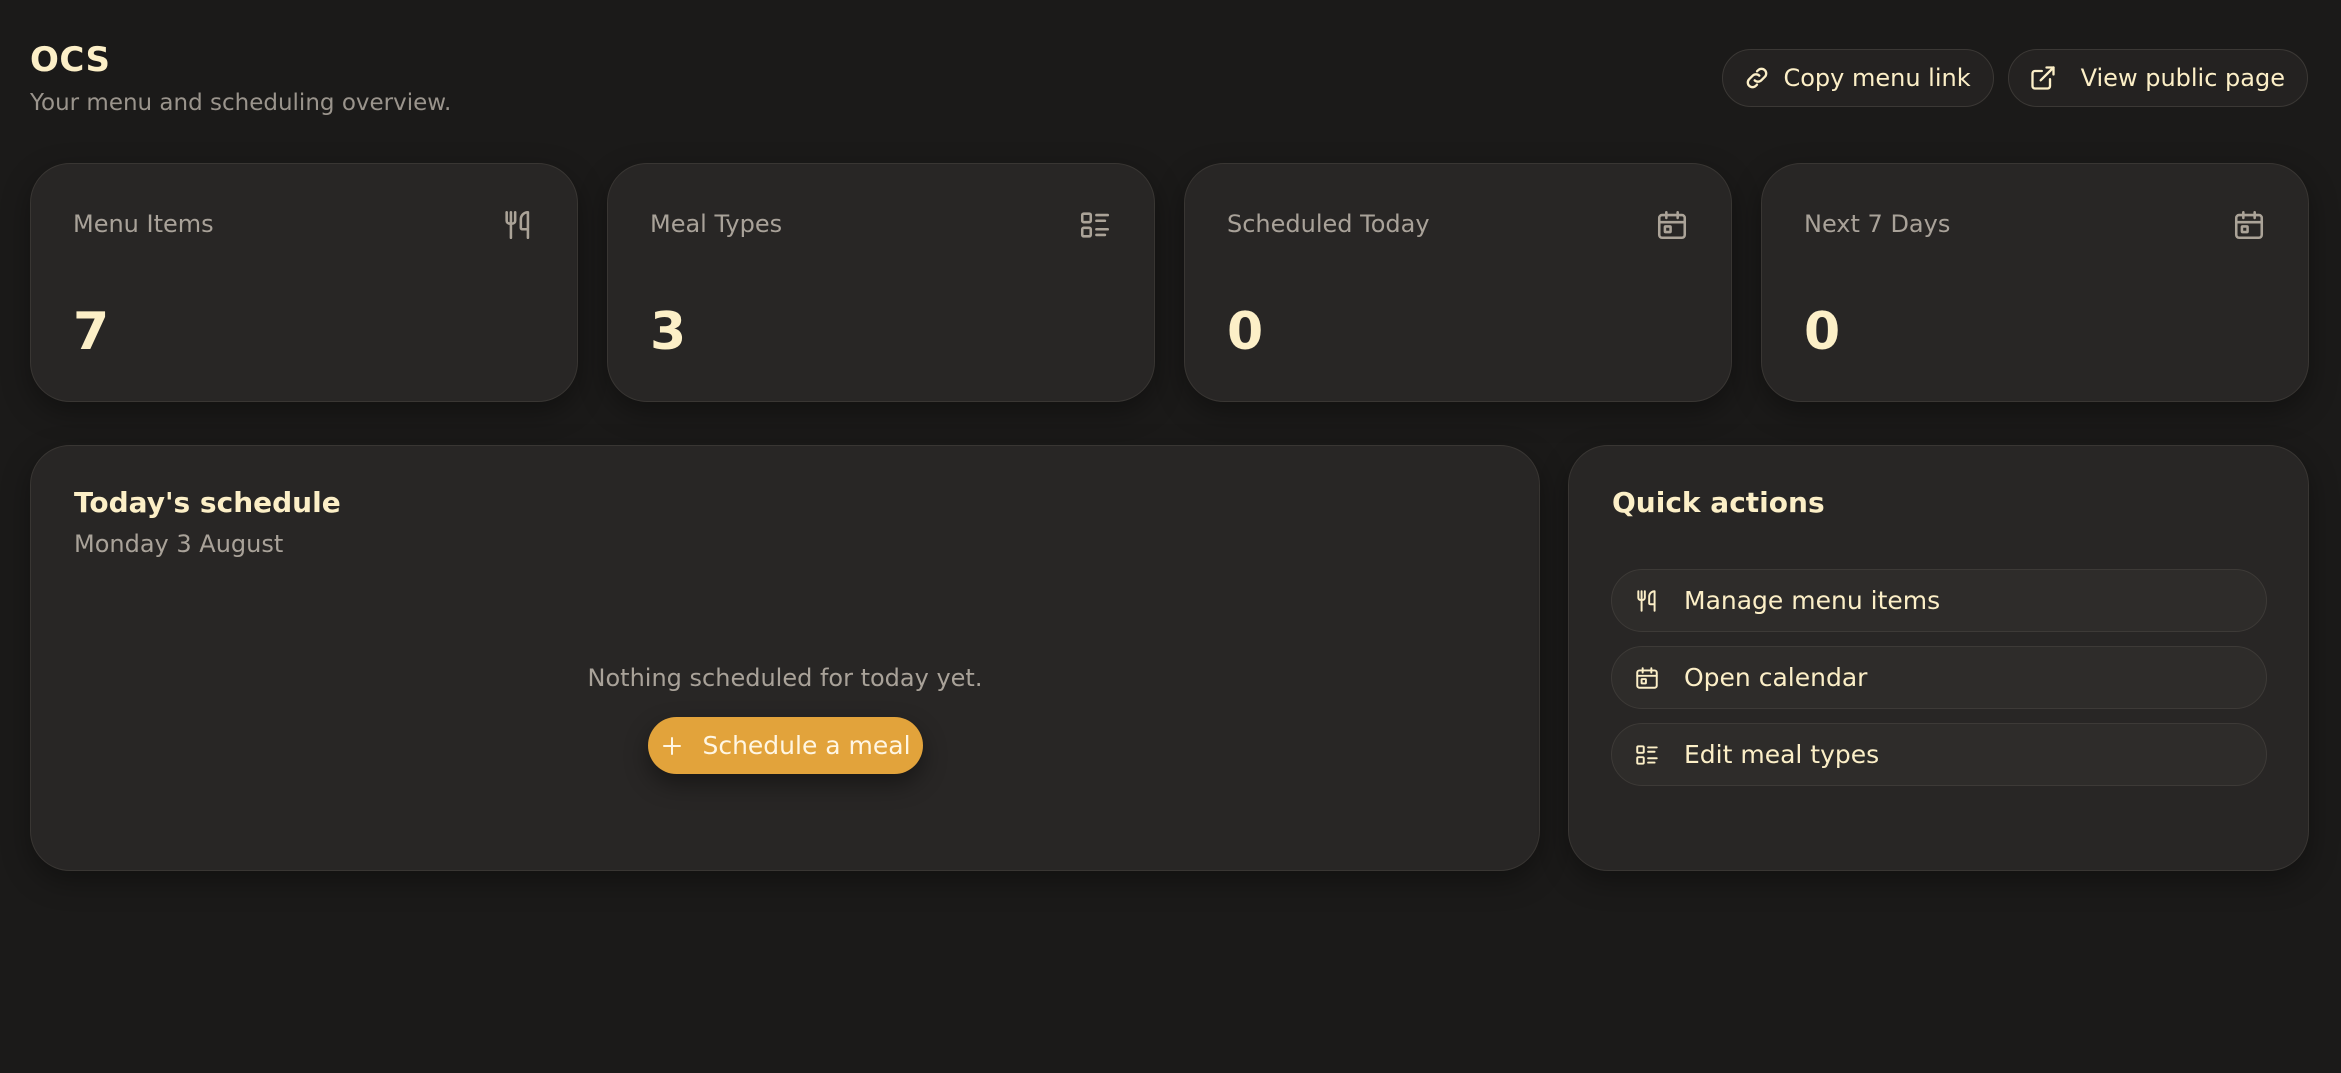  I want to click on stat-label: Scheduled Today, so click(1328, 224).